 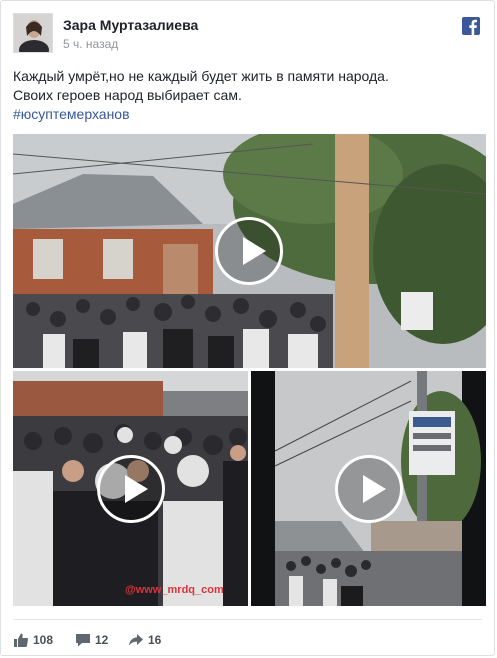 What do you see at coordinates (471, 26) in the screenshot?
I see `facebook-icon` at bounding box center [471, 26].